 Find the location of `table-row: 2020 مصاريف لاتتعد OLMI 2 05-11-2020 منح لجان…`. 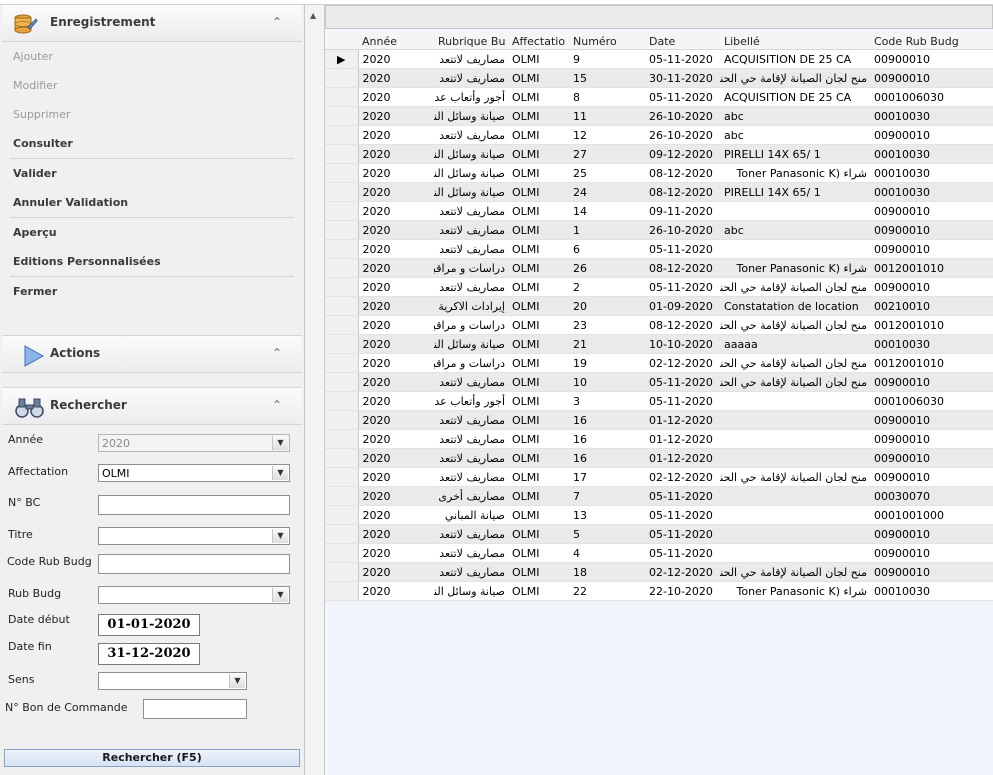

table-row: 2020 مصاريف لاتتعد OLMI 2 05-11-2020 منح لجان… is located at coordinates (659, 287).